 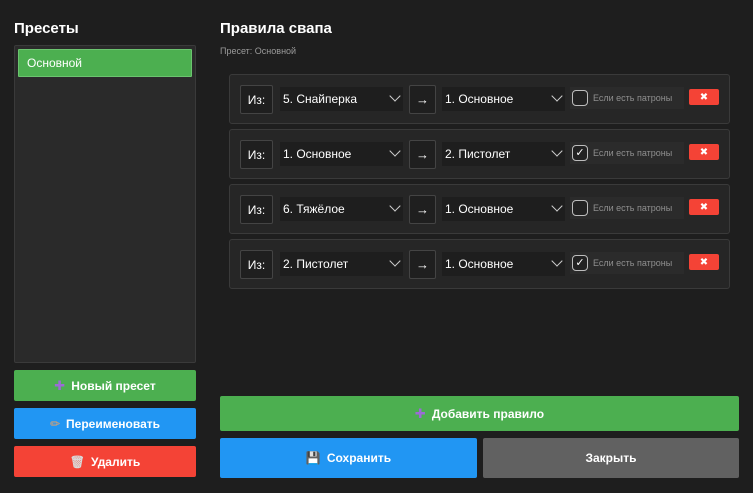 I want to click on from-weapon-select: 2. Пистолет, so click(x=341, y=264).